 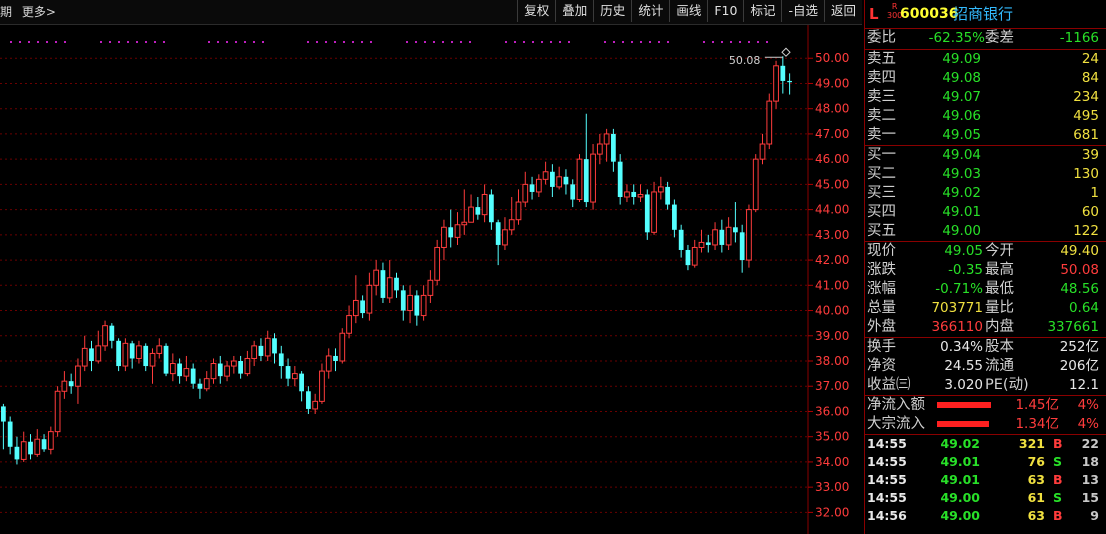 I want to click on toolbar-button: -自选, so click(x=802, y=11).